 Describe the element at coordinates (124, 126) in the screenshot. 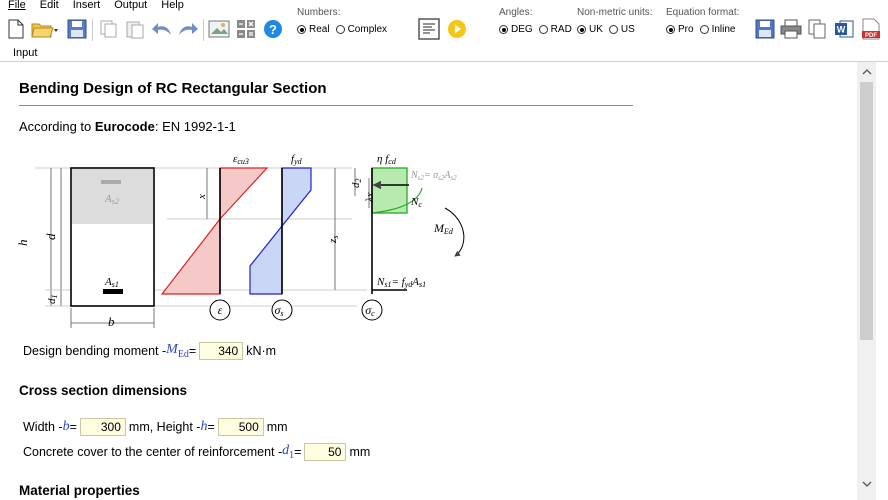

I see `according-code: Eurocode` at that location.